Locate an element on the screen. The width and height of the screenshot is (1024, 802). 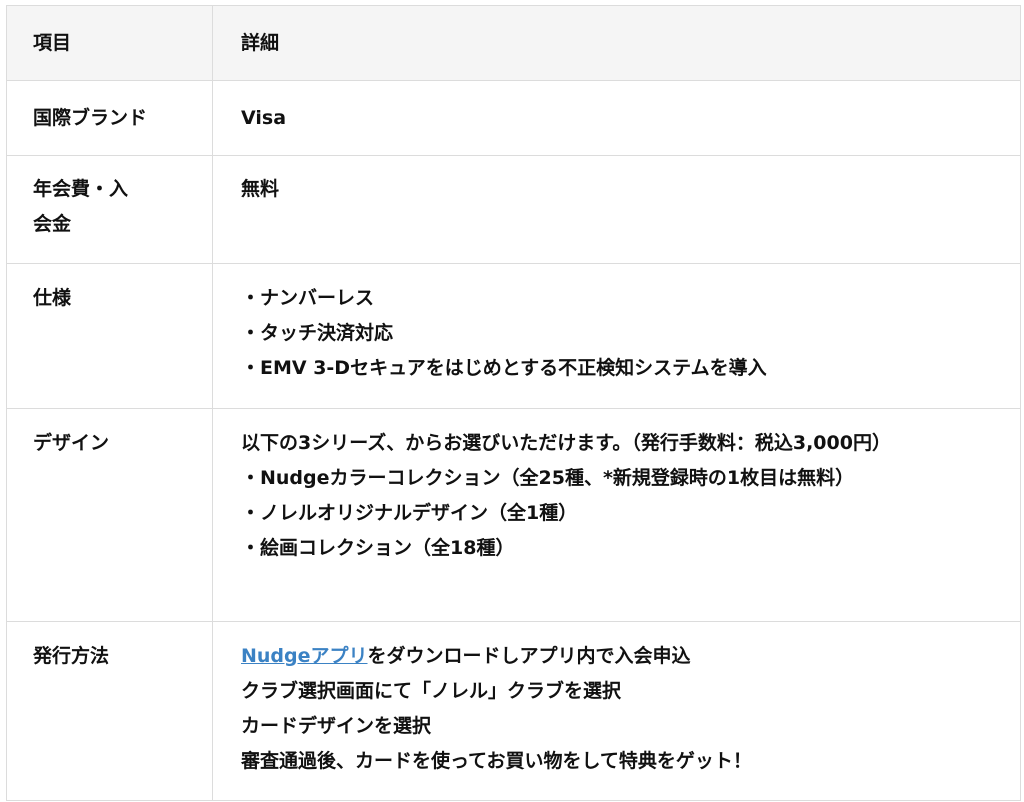
fee-value: 無料 is located at coordinates (260, 189).